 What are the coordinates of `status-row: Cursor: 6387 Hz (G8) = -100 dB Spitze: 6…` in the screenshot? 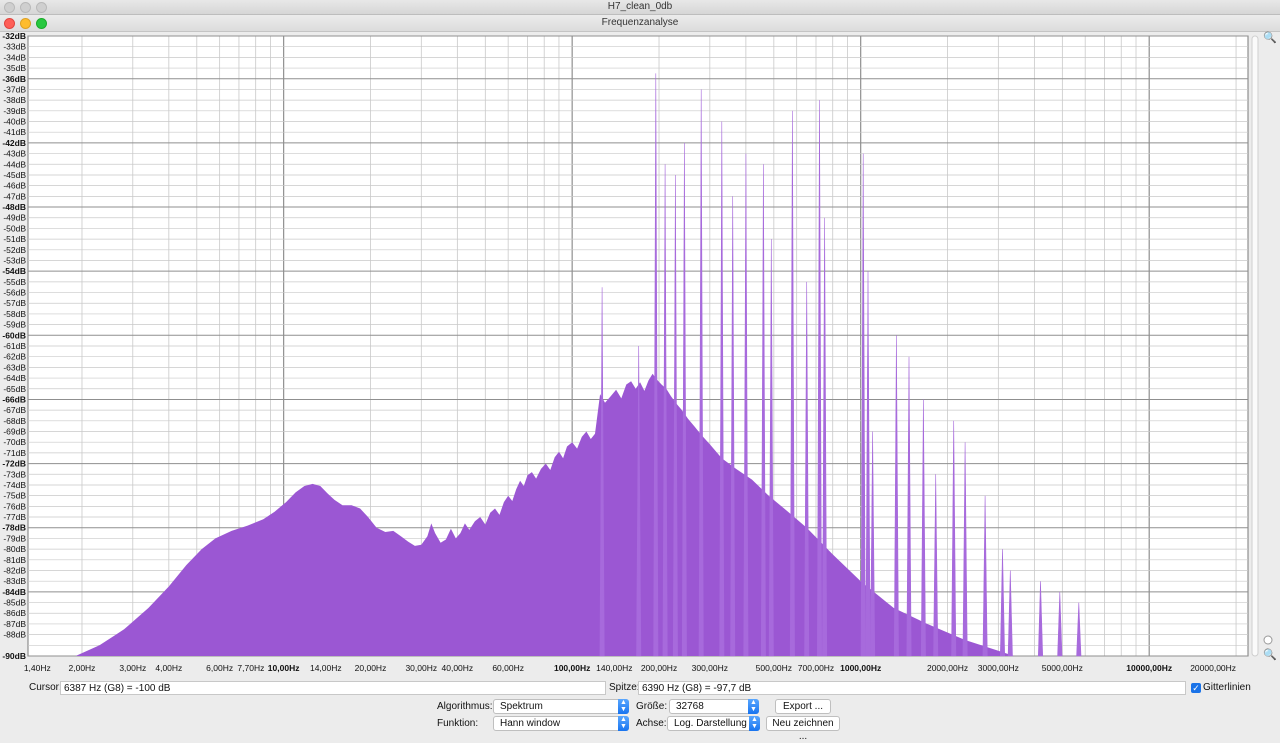 It's located at (640, 688).